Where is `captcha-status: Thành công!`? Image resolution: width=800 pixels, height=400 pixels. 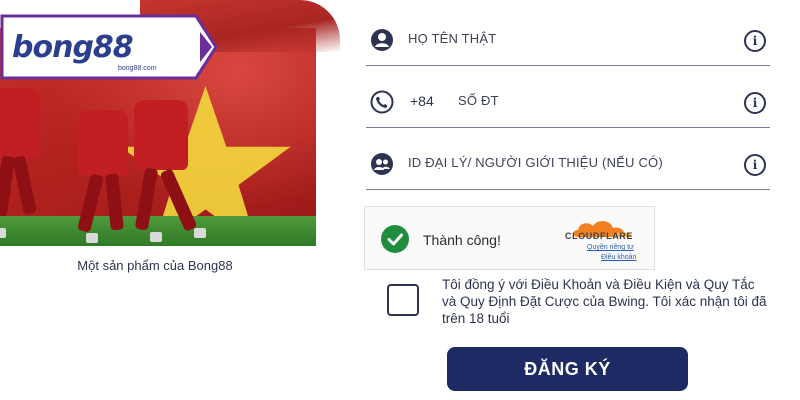
captcha-status: Thành công! is located at coordinates (462, 240).